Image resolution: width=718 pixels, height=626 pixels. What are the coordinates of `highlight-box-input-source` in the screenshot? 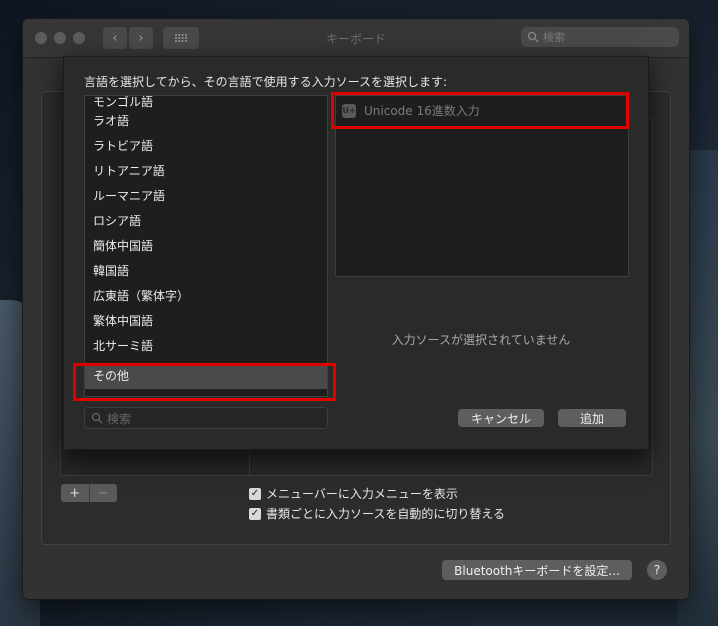 It's located at (480, 110).